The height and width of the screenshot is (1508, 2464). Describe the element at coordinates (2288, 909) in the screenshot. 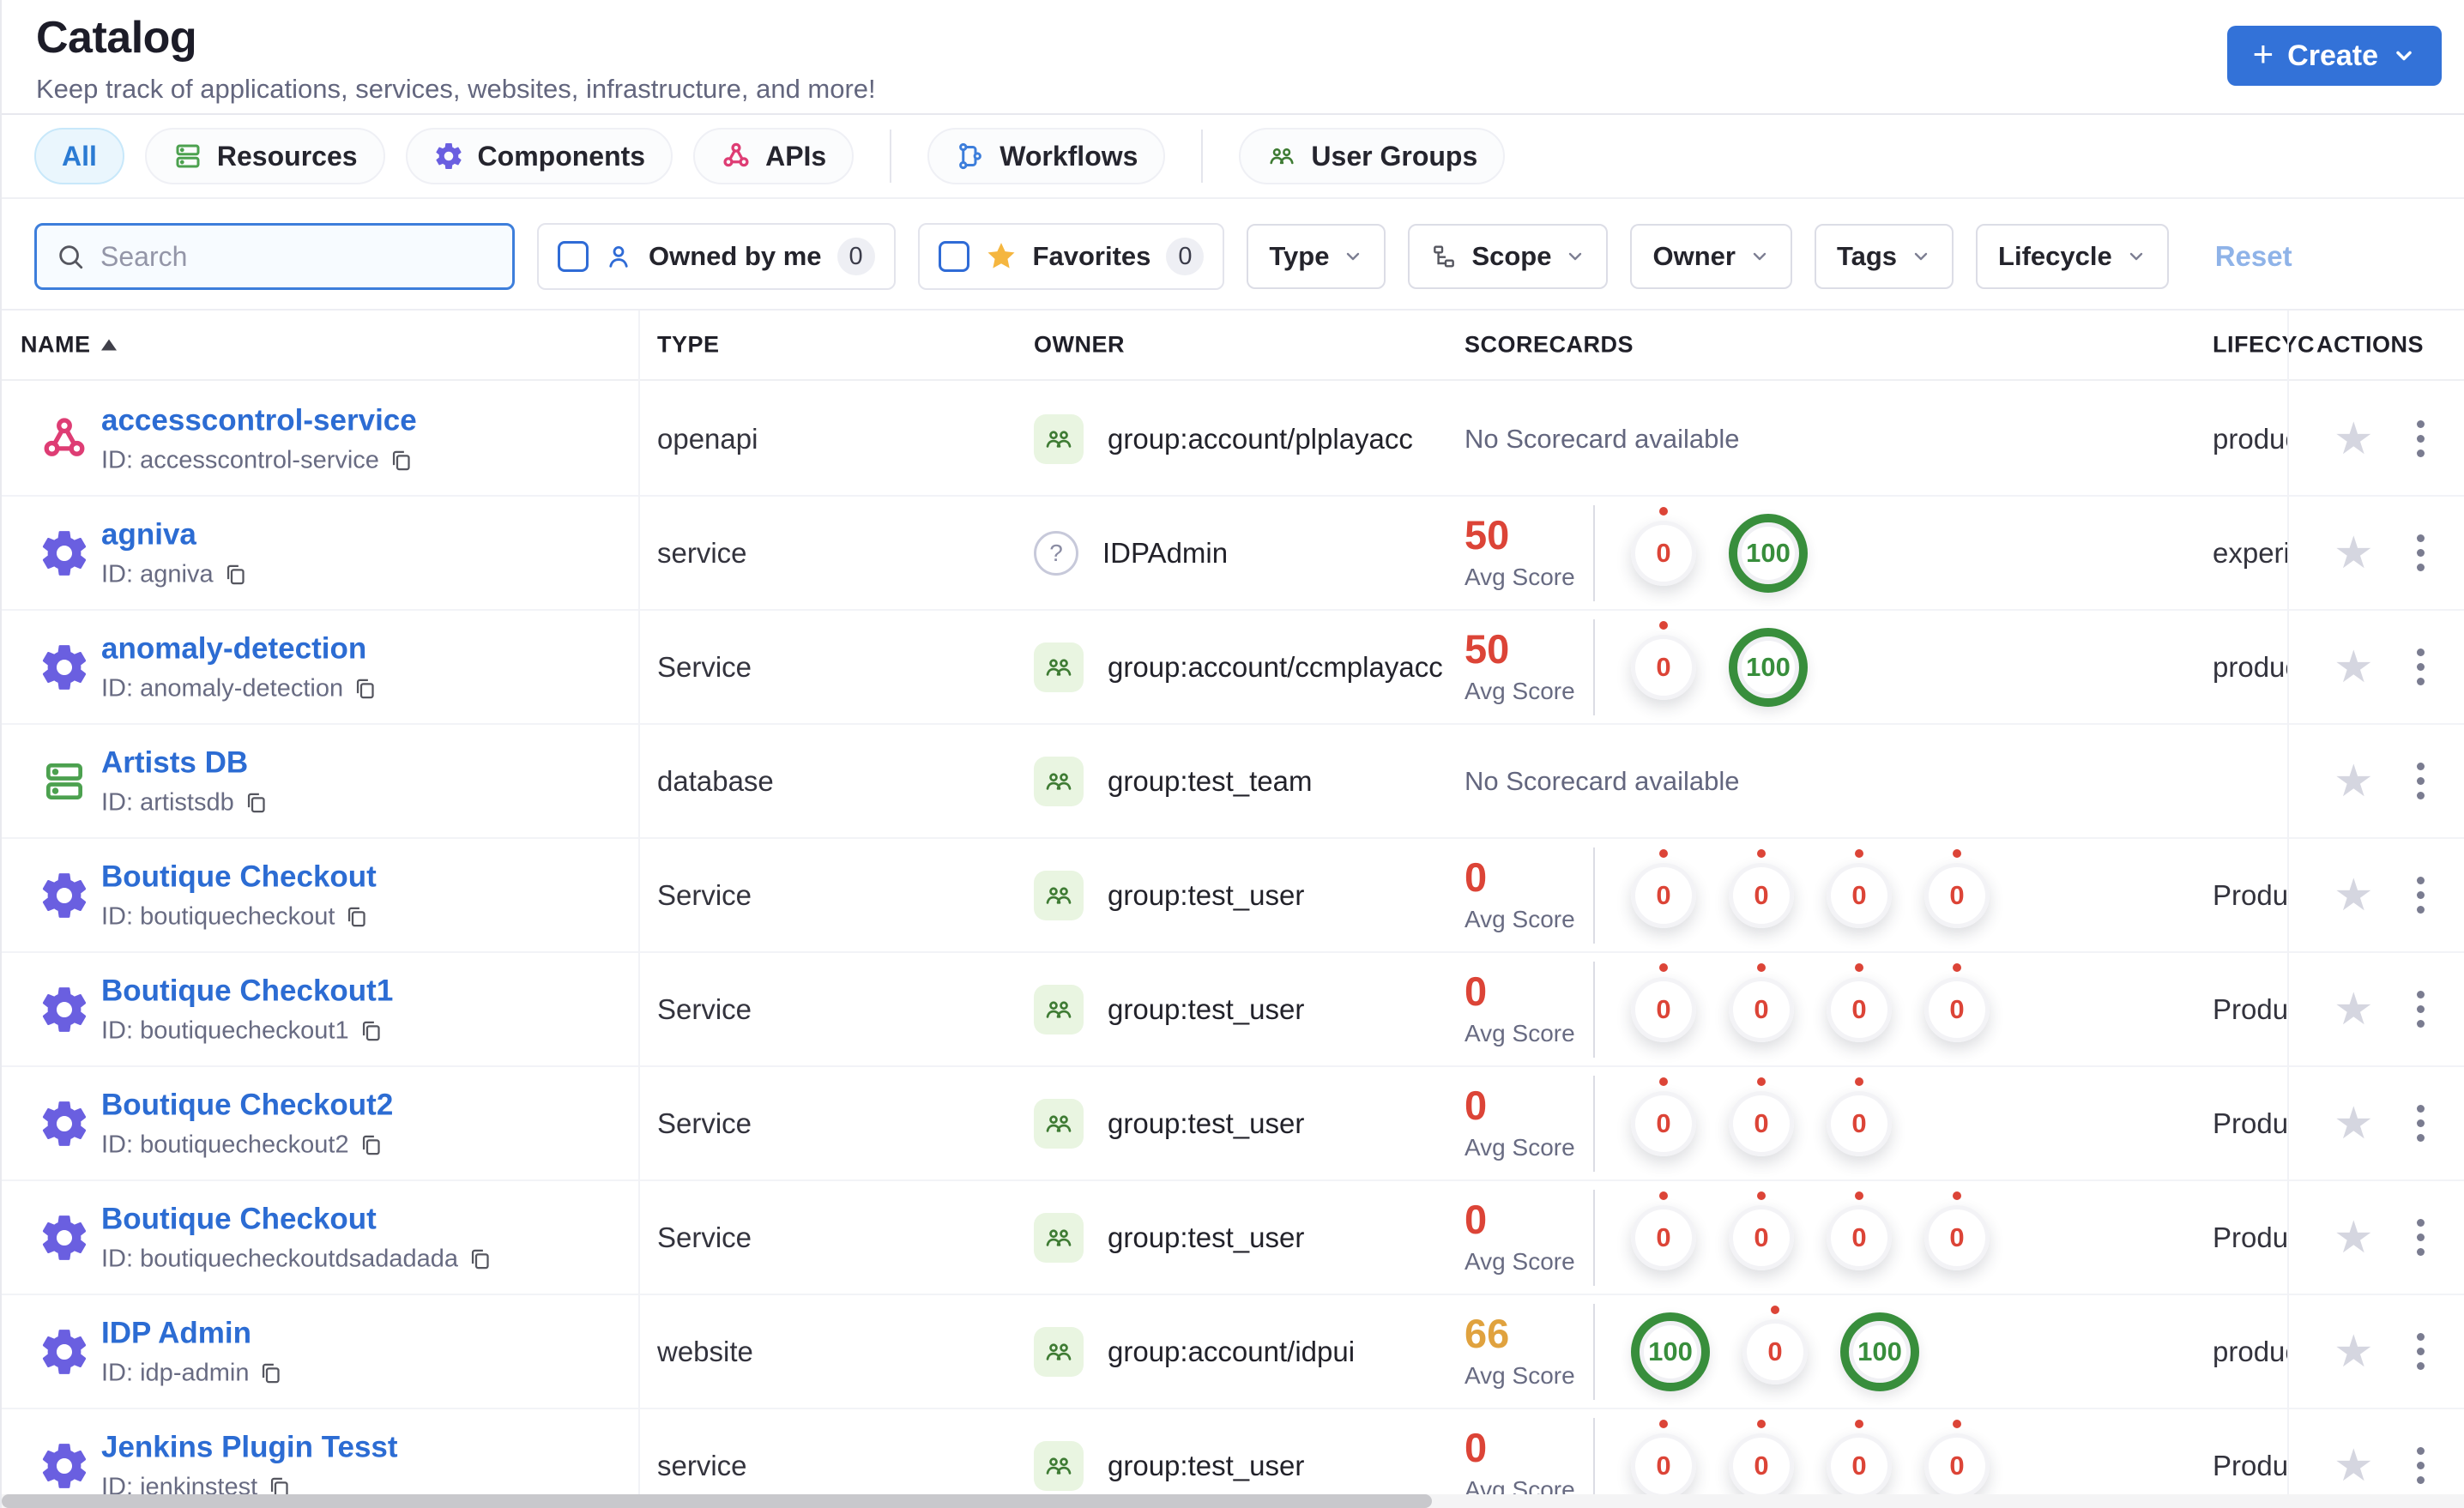

I see `actions-column-divider` at that location.